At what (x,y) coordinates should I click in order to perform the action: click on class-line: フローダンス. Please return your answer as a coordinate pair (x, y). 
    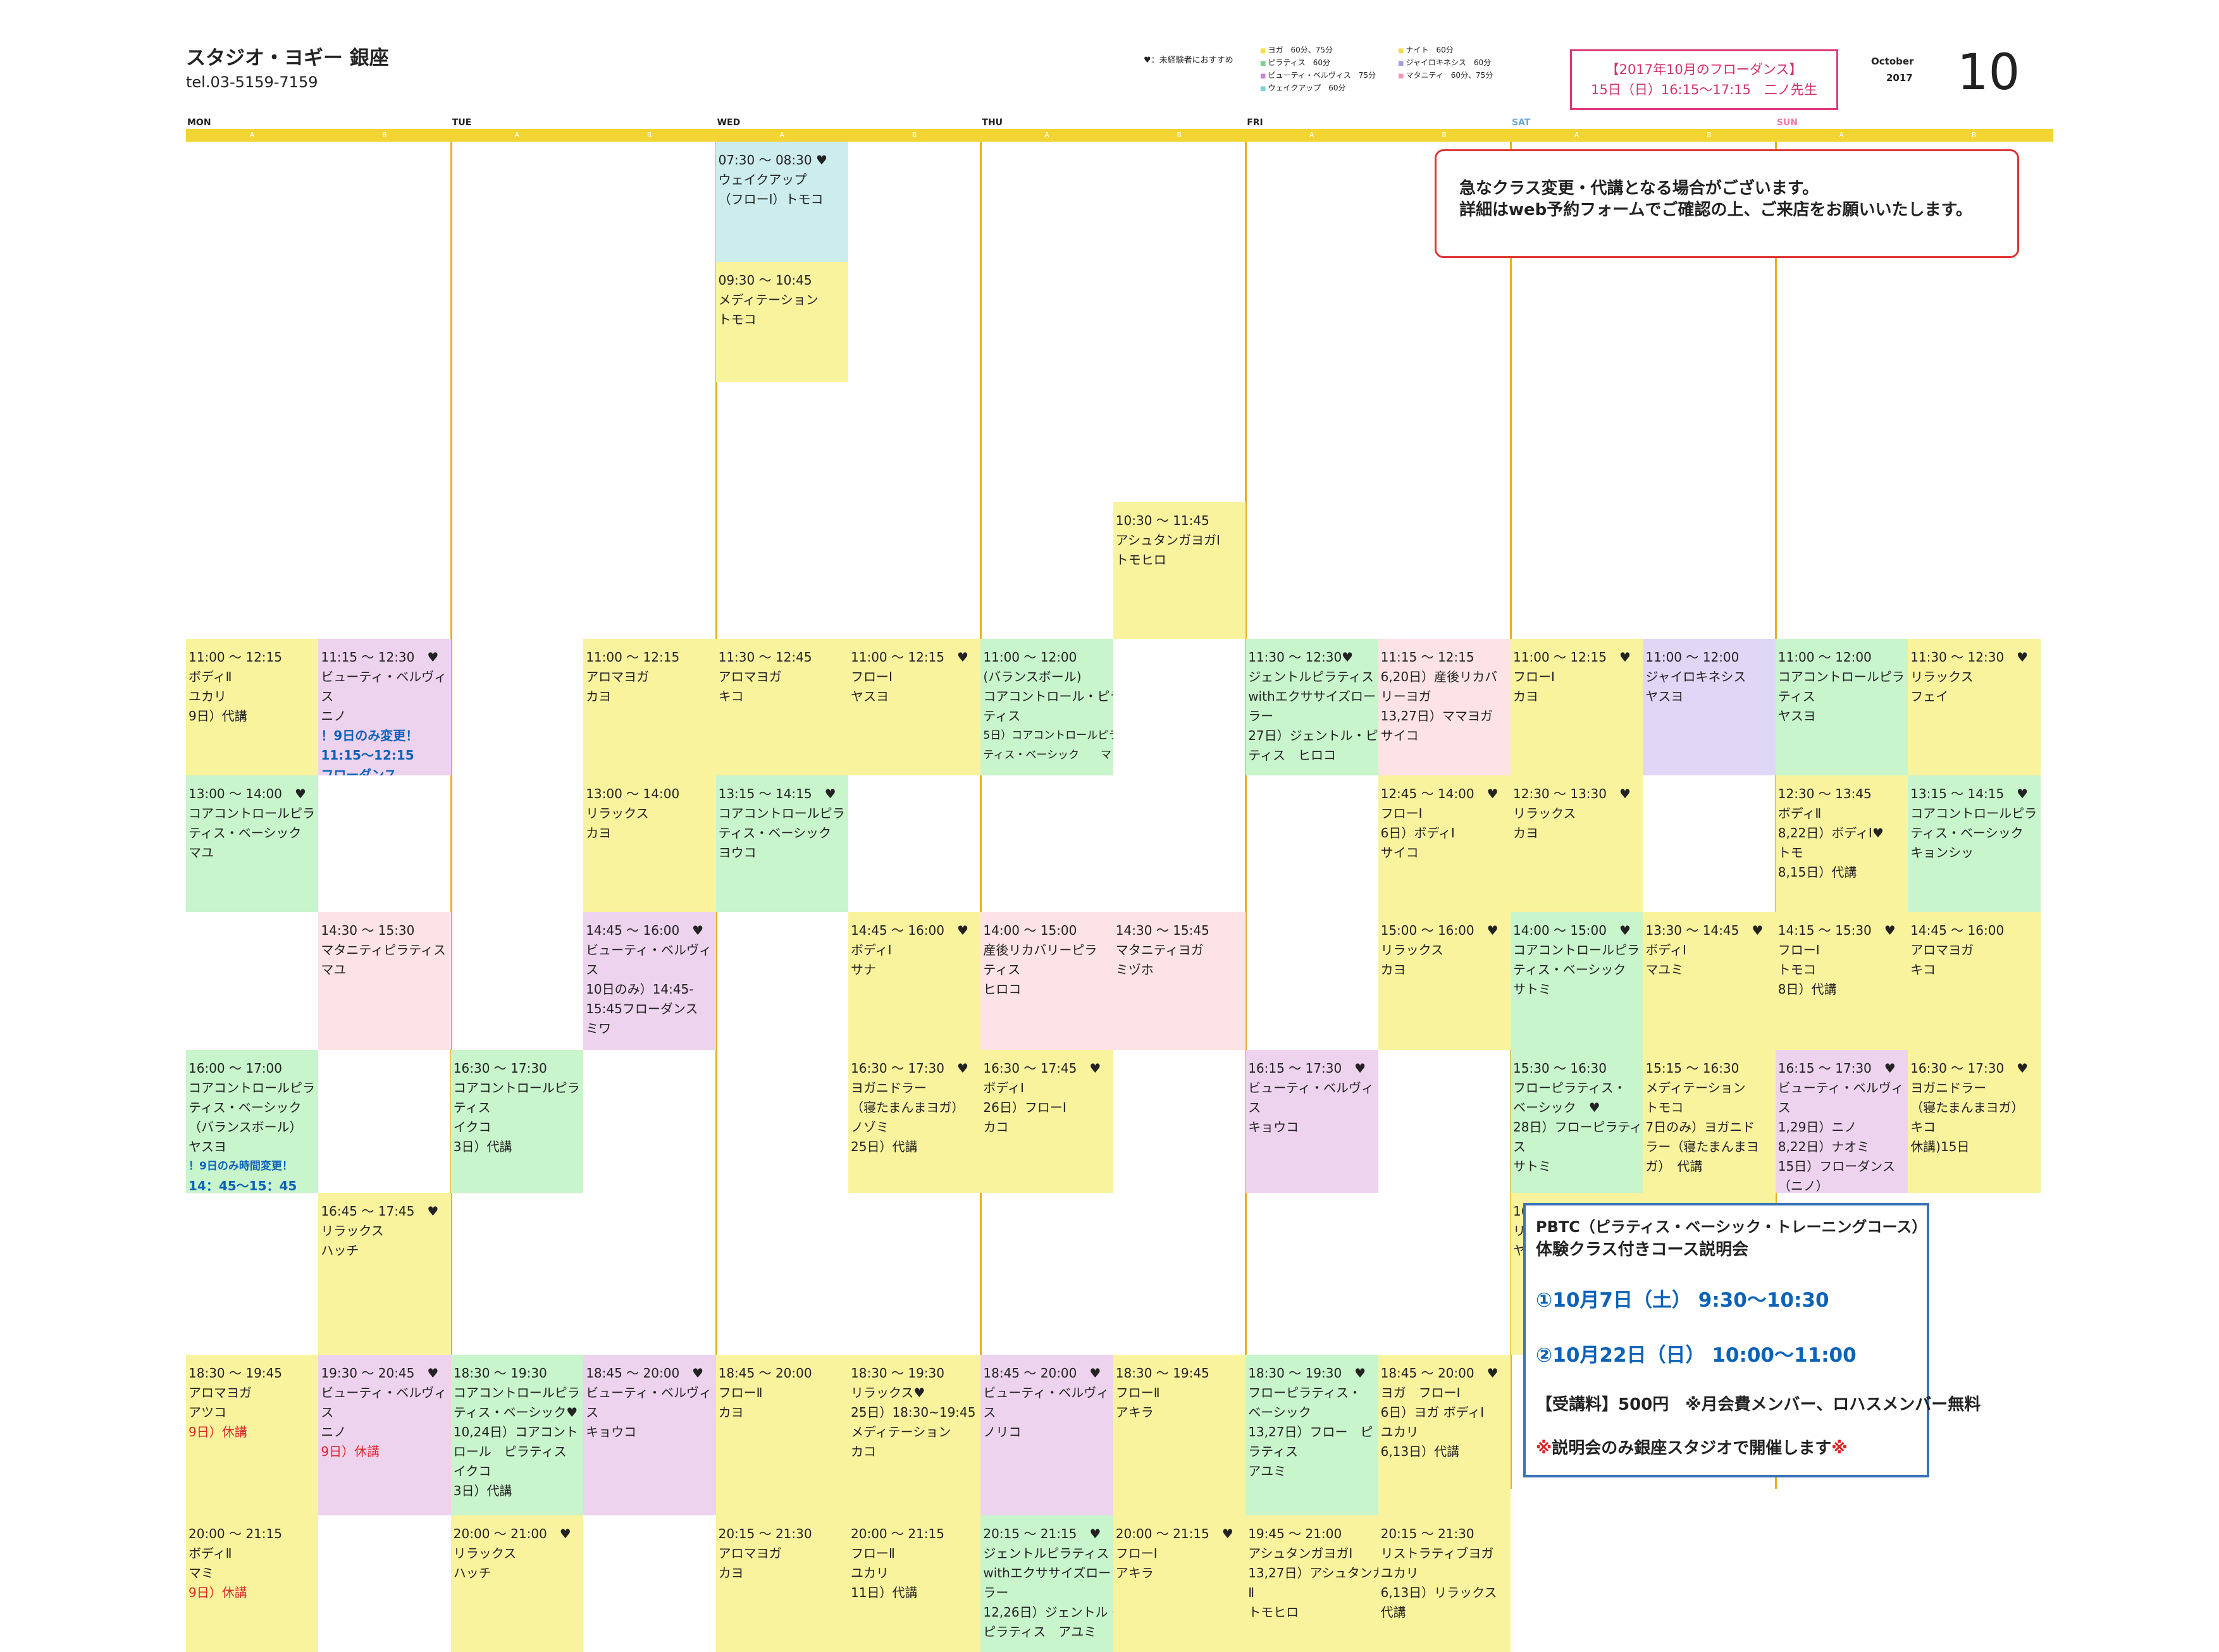
    Looking at the image, I should click on (359, 771).